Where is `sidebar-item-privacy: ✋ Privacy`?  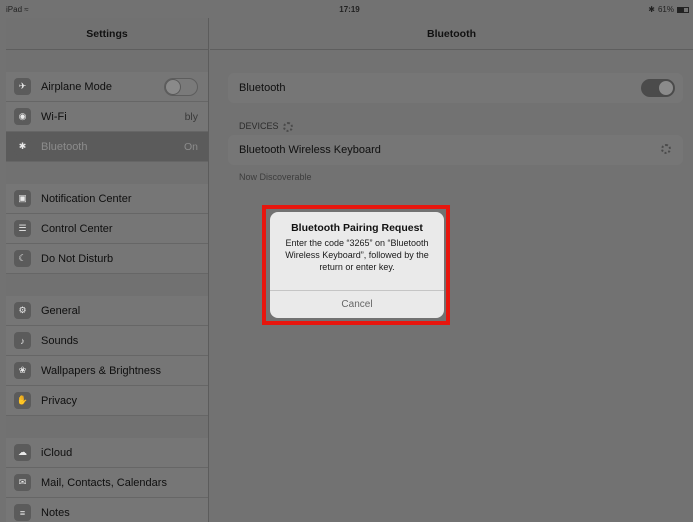
sidebar-item-privacy: ✋ Privacy is located at coordinates (107, 401).